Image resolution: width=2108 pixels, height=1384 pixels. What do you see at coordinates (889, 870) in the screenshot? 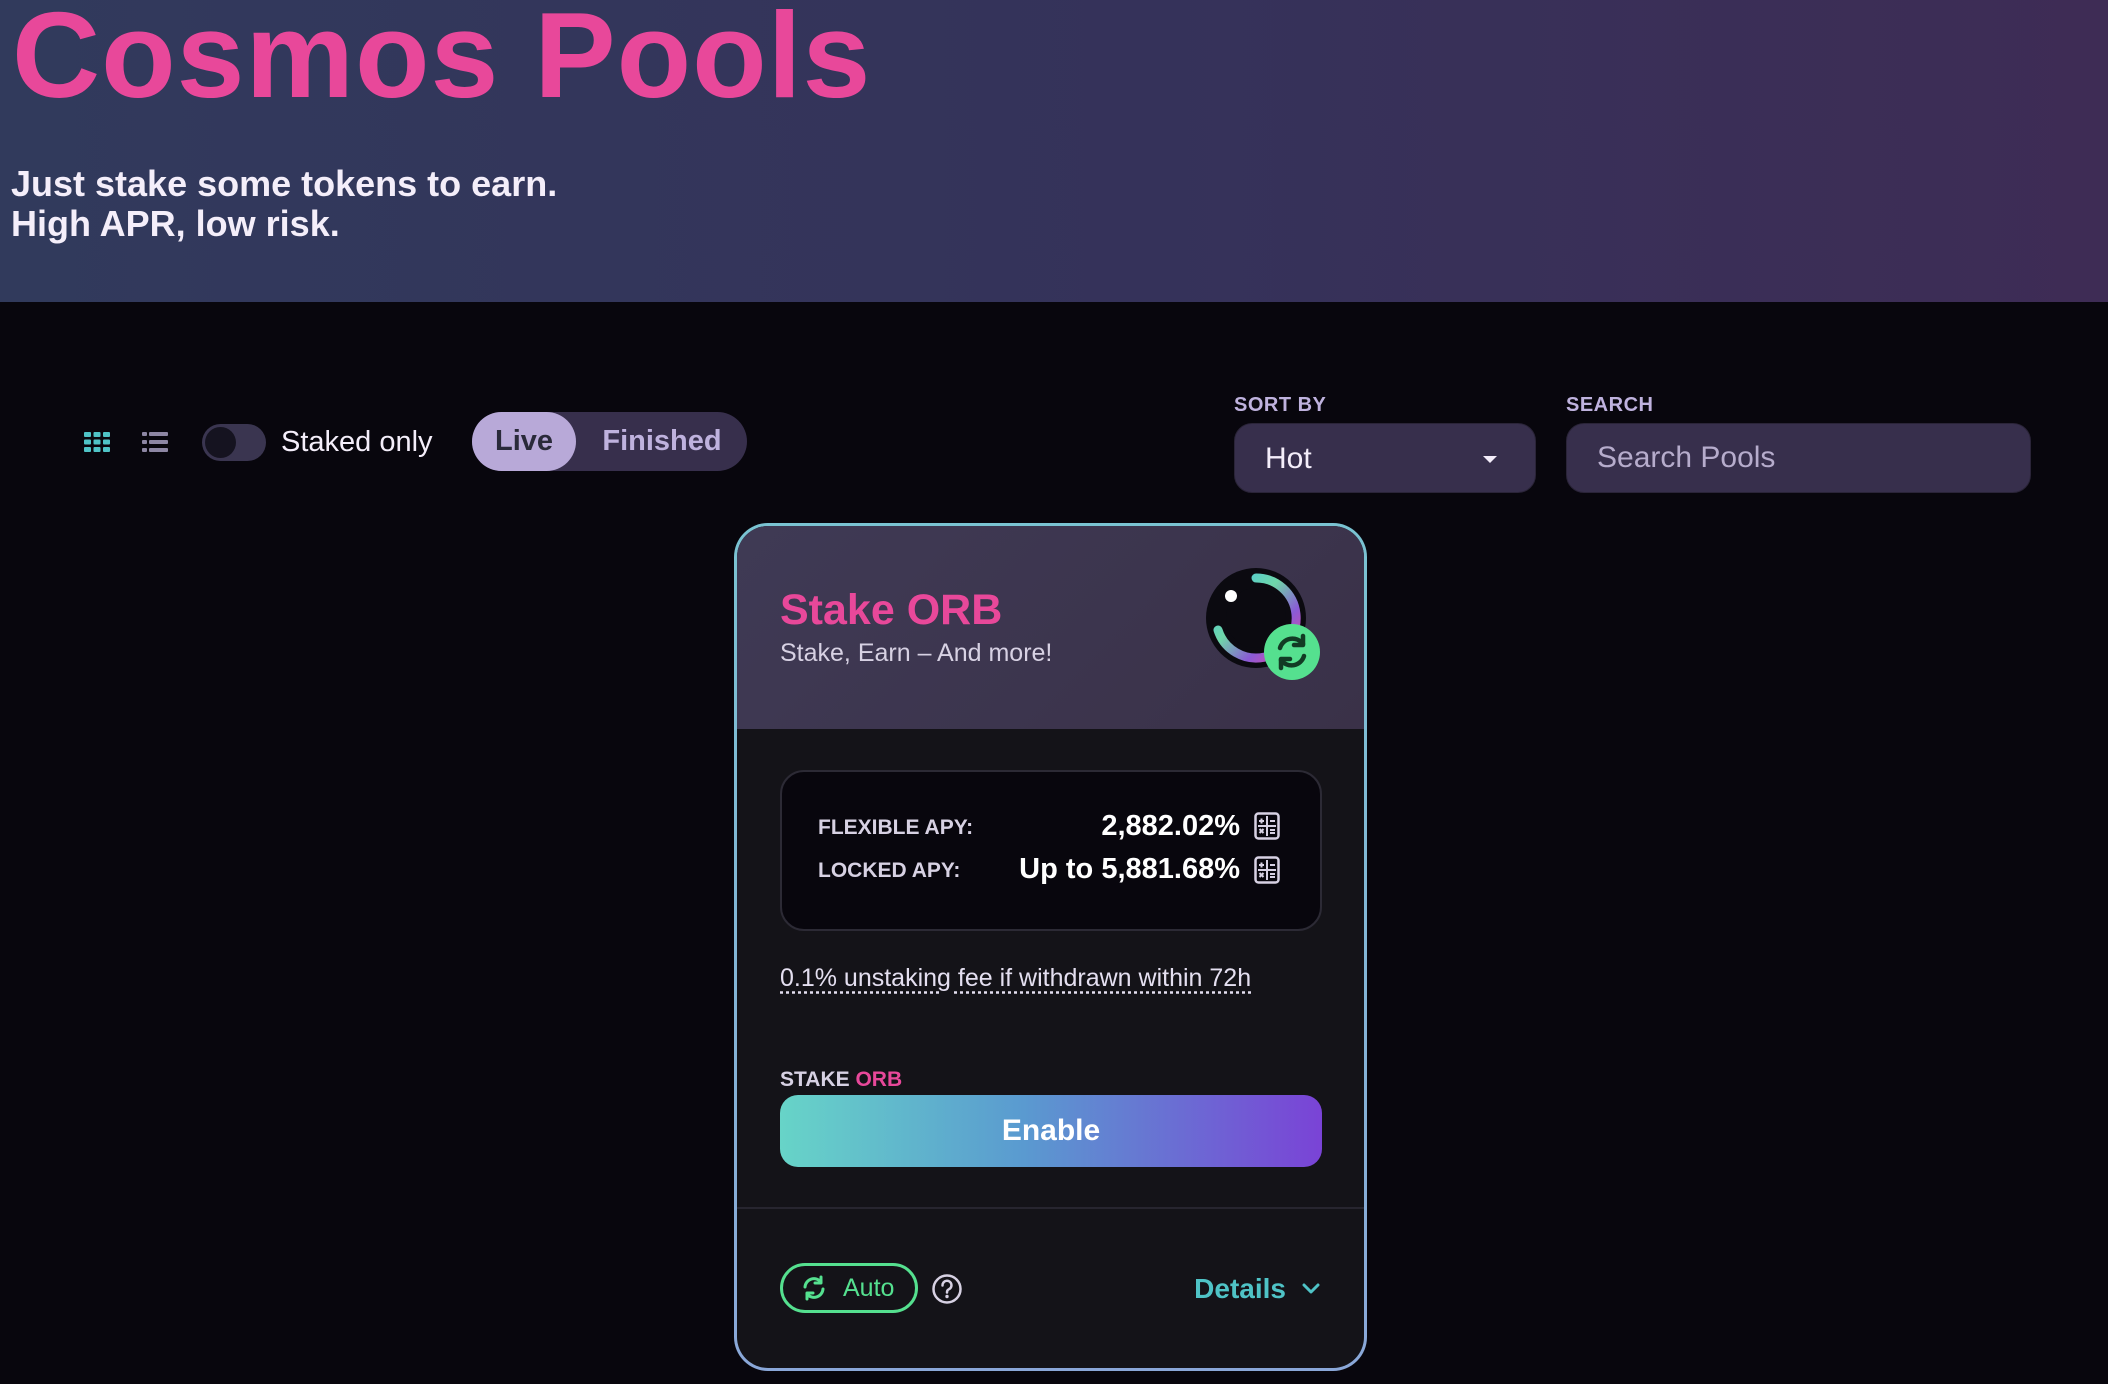
I see `locked-apy-label: LOCKED APY:` at bounding box center [889, 870].